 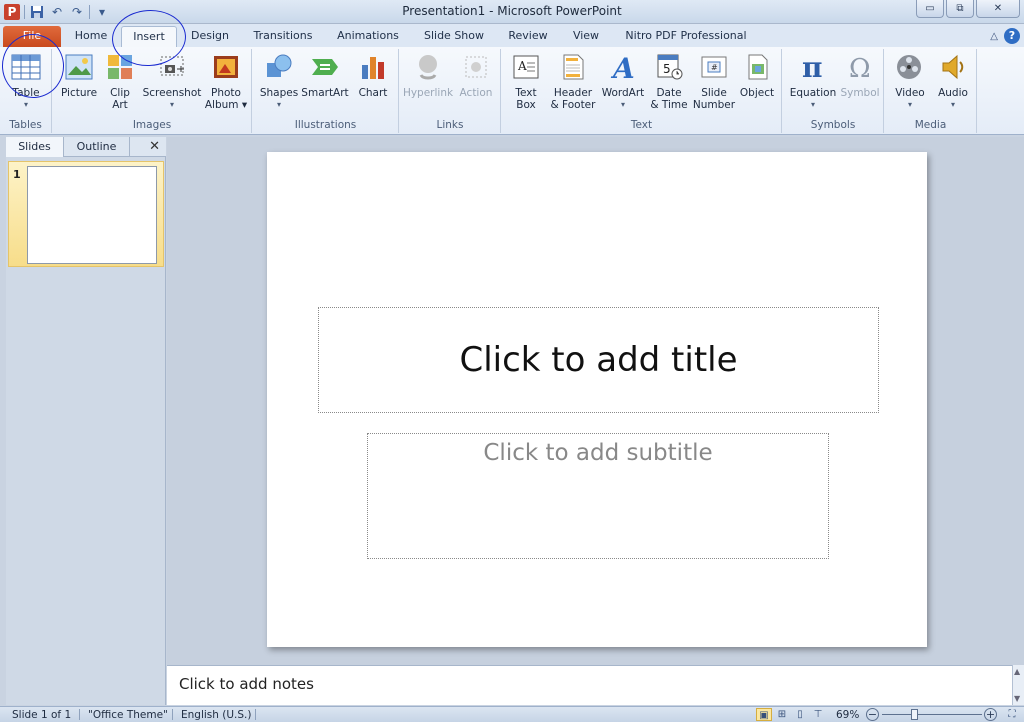 What do you see at coordinates (526, 105) in the screenshot?
I see `text-box-label-2: Box` at bounding box center [526, 105].